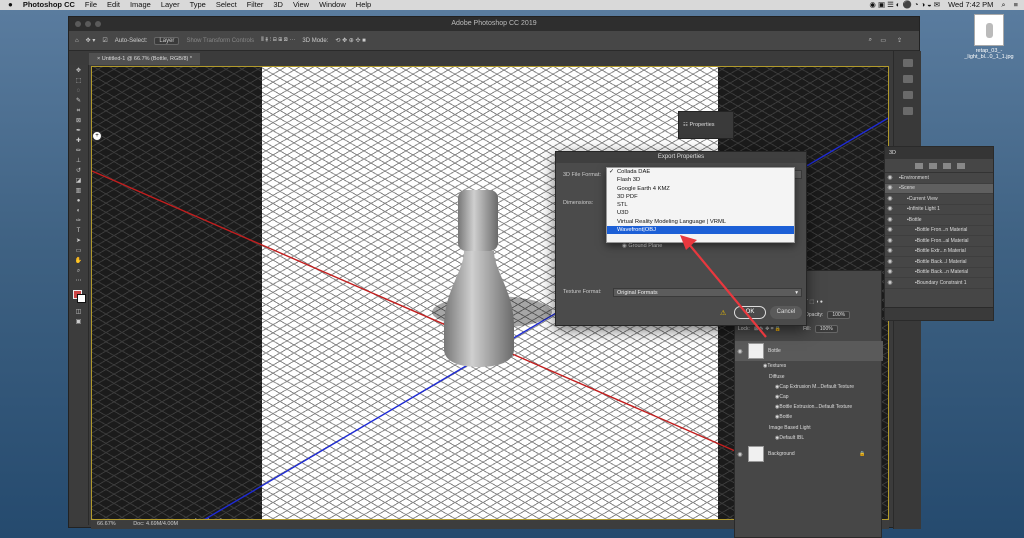  Describe the element at coordinates (278, 40) in the screenshot. I see `align-icons: ⫴ ⫵ ⫶ ⊟ ⊞ ⊠ ⋯` at that location.